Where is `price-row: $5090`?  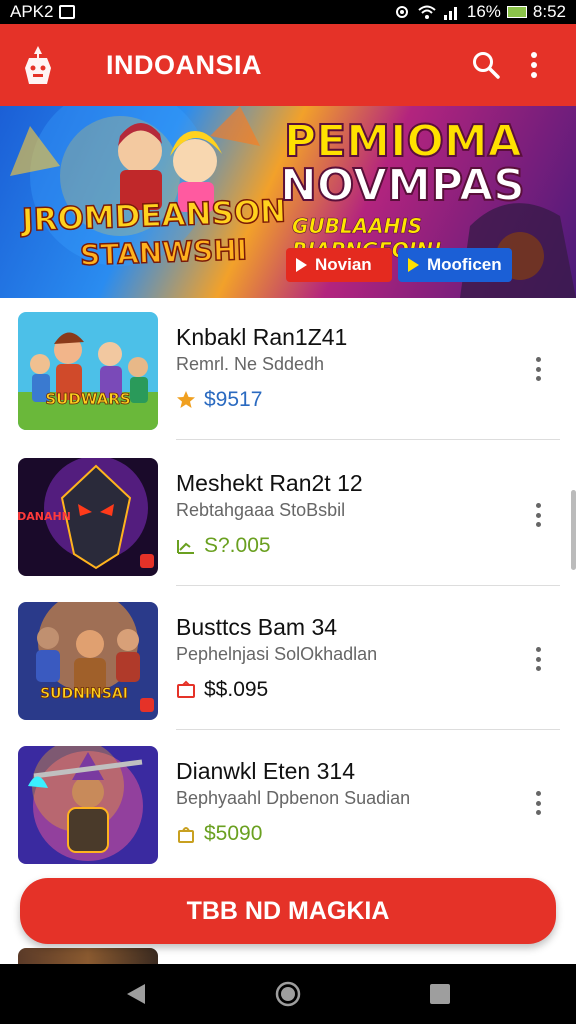 price-row: $5090 is located at coordinates (219, 834).